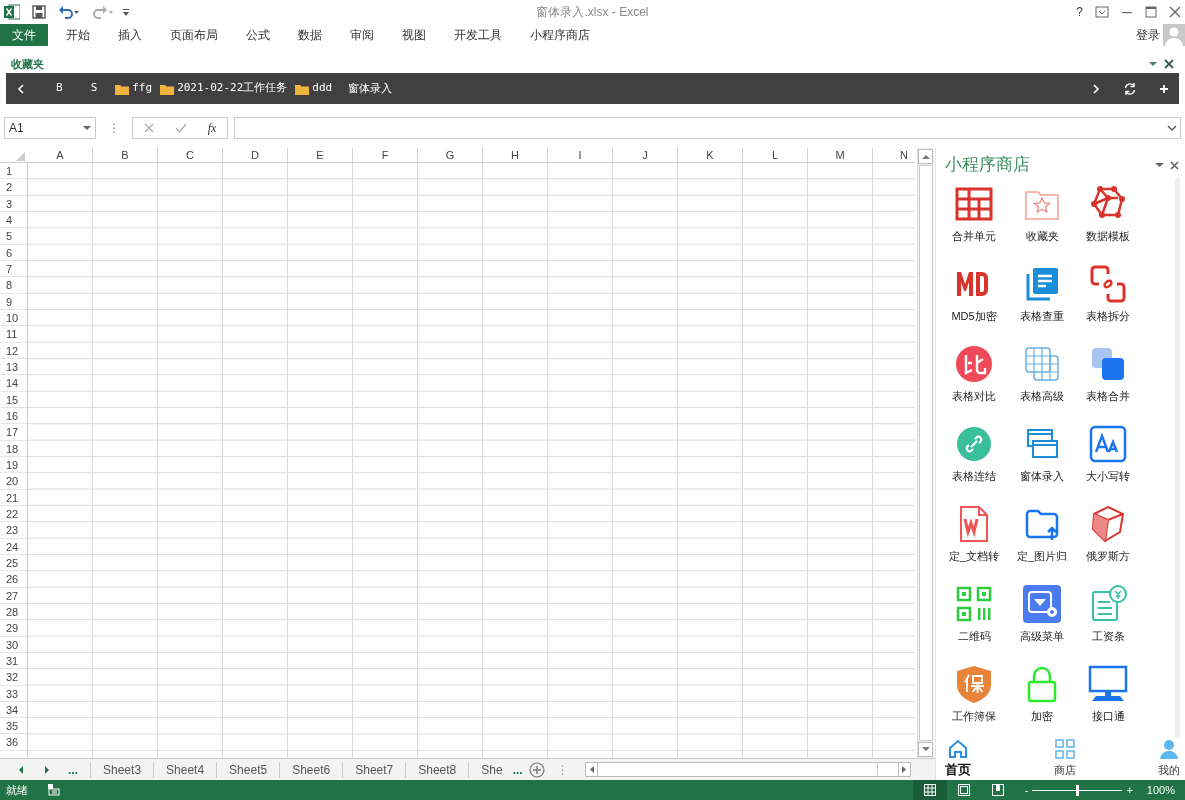 The image size is (1185, 800). Describe the element at coordinates (747, 769) in the screenshot. I see `horizontal-scrollbar` at that location.